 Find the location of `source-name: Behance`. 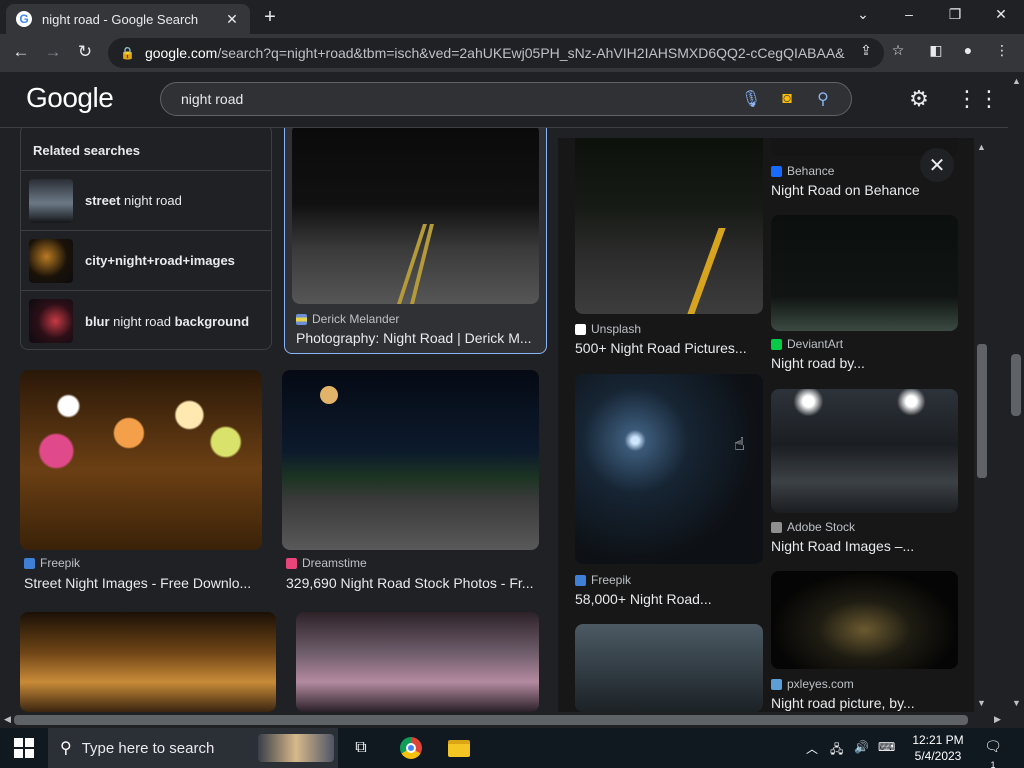

source-name: Behance is located at coordinates (811, 171).